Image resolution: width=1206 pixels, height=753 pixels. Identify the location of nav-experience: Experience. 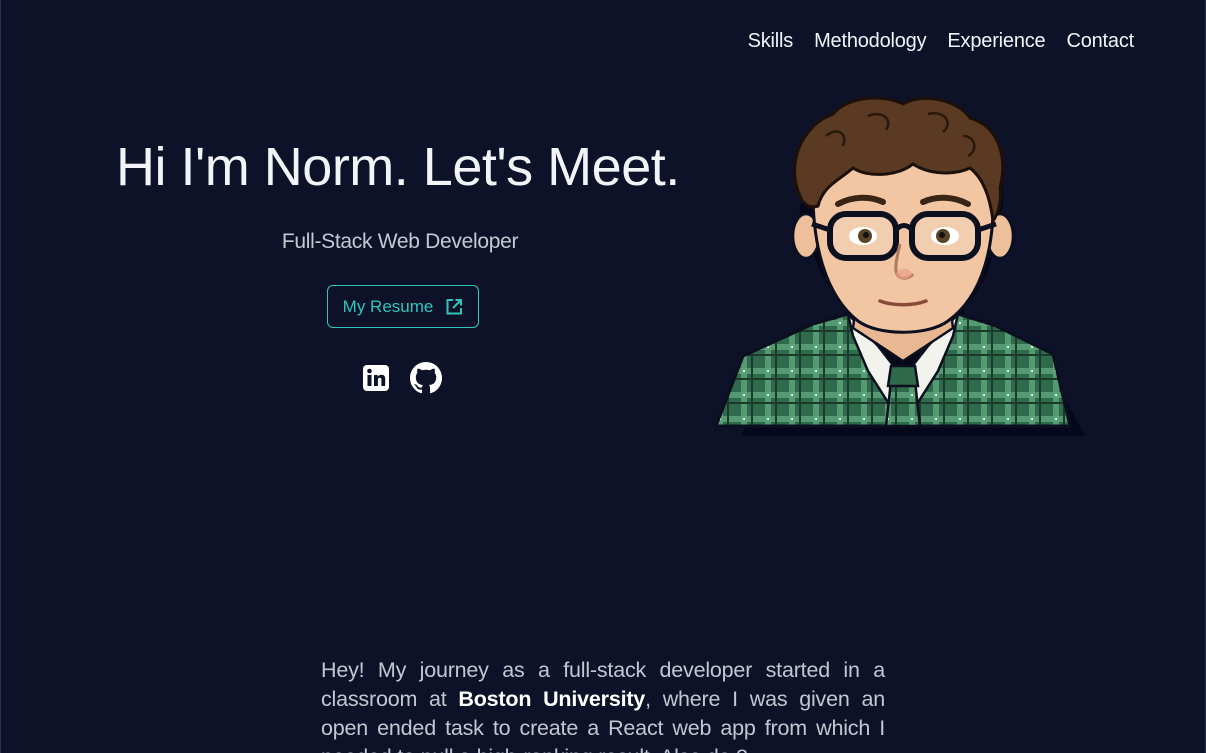
(996, 41).